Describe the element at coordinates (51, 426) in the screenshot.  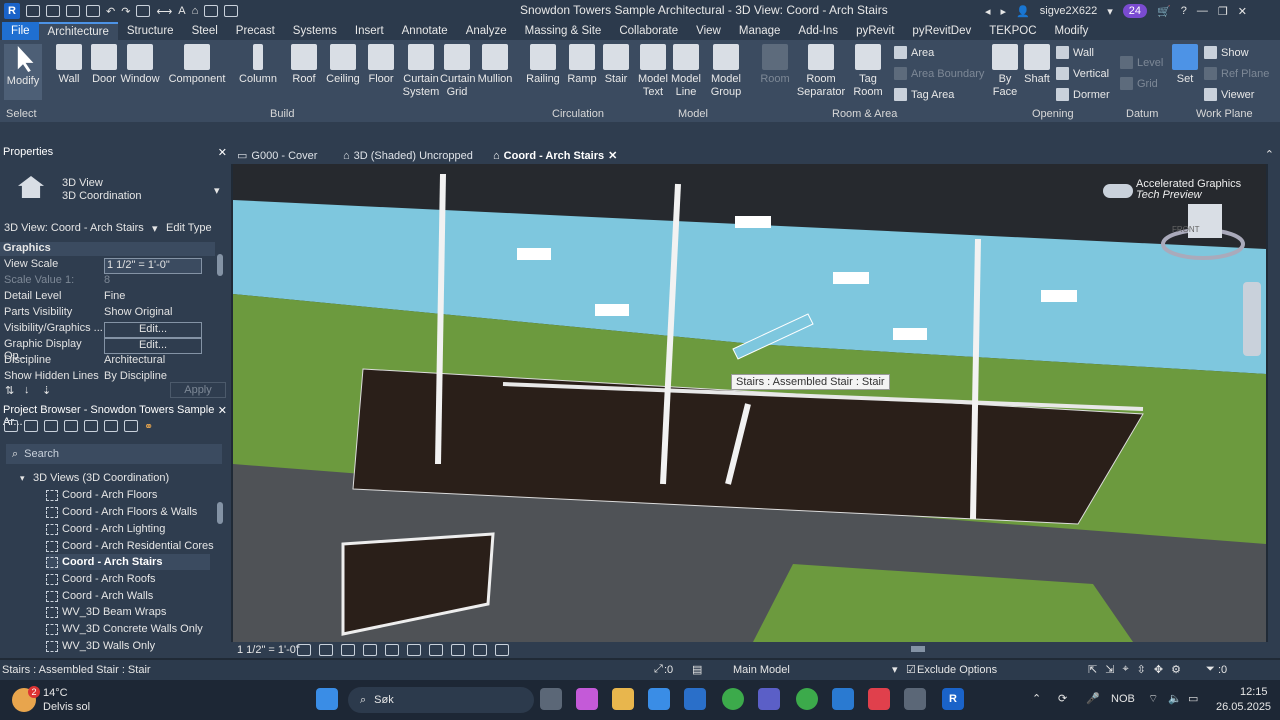
I see `table-icon` at that location.